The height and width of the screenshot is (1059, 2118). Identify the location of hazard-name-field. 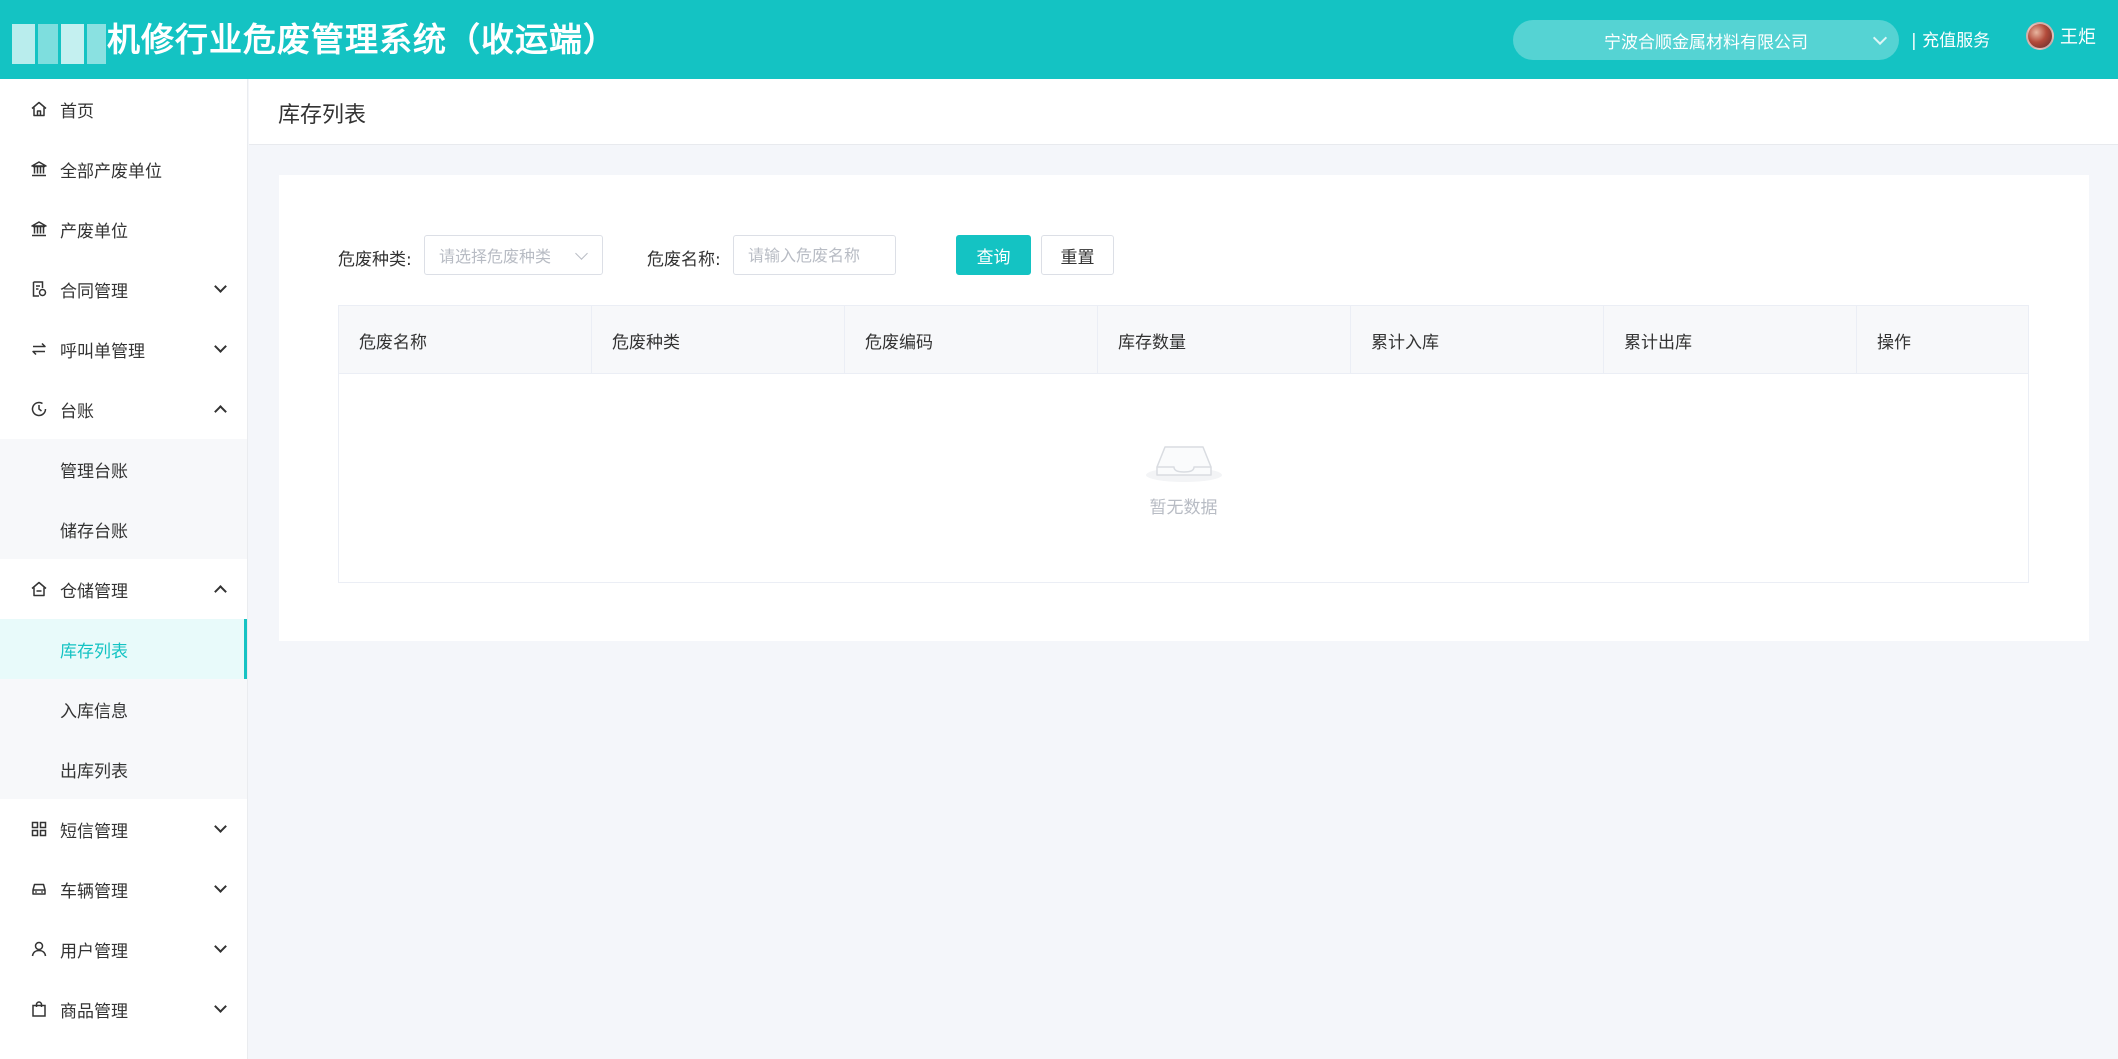
(814, 255).